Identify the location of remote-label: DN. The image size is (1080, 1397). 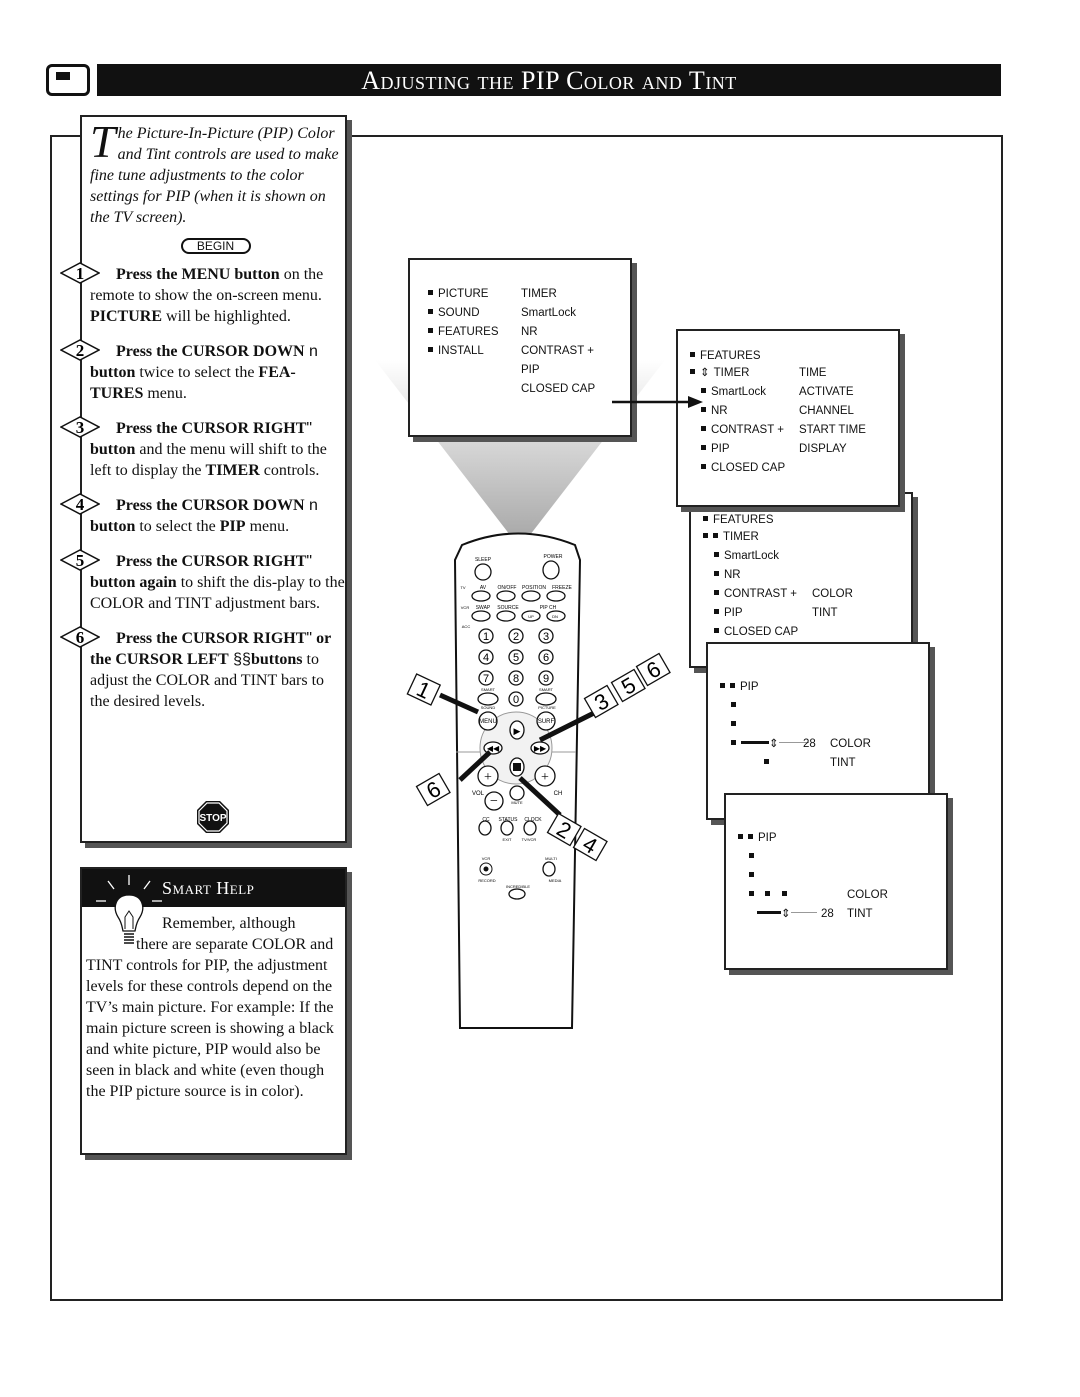
(555, 616).